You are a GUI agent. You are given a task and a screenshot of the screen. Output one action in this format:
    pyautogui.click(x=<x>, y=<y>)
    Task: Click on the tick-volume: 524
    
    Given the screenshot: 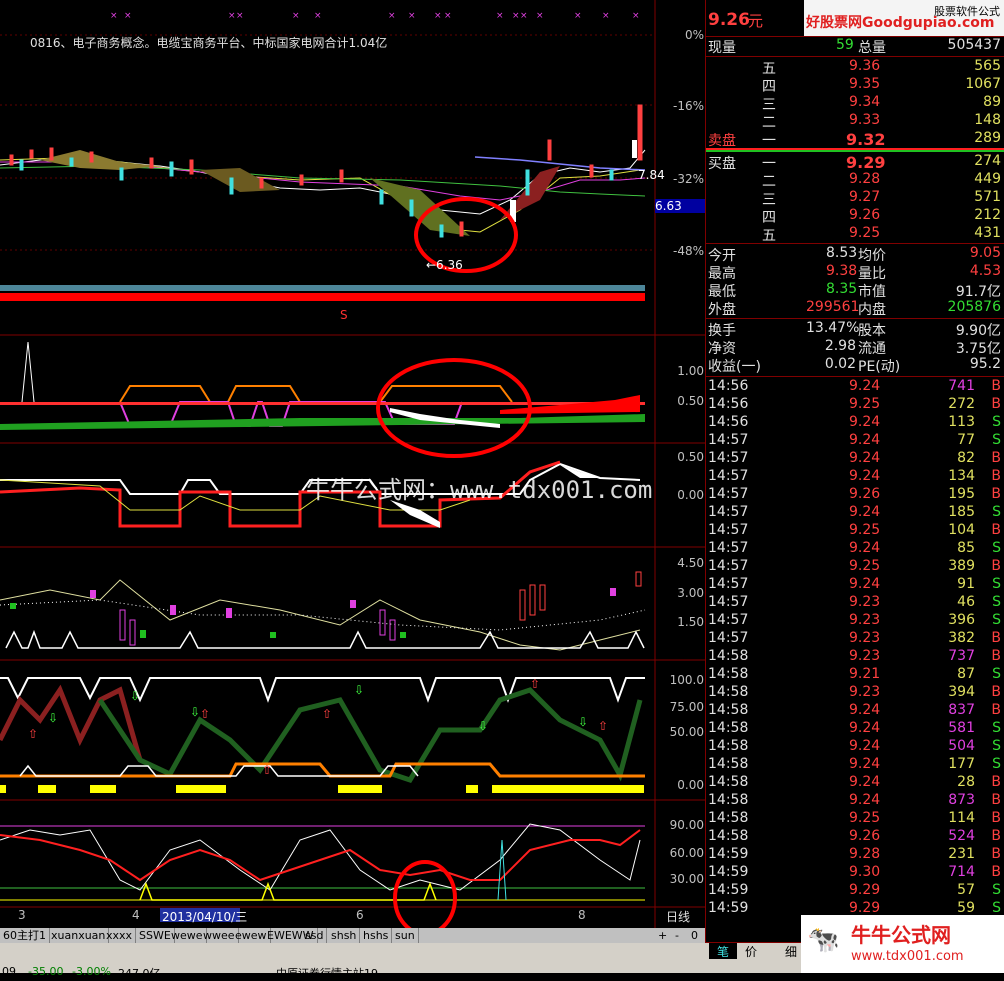 What is the action you would take?
    pyautogui.click(x=961, y=836)
    